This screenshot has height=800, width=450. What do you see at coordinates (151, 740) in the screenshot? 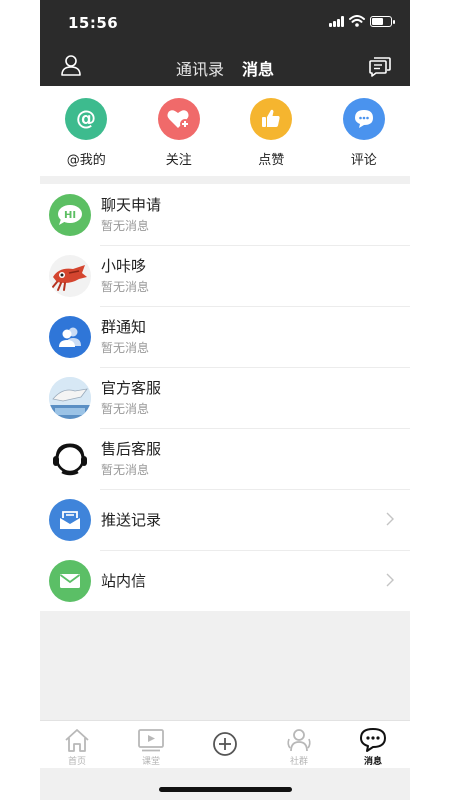
I see `video-icon` at bounding box center [151, 740].